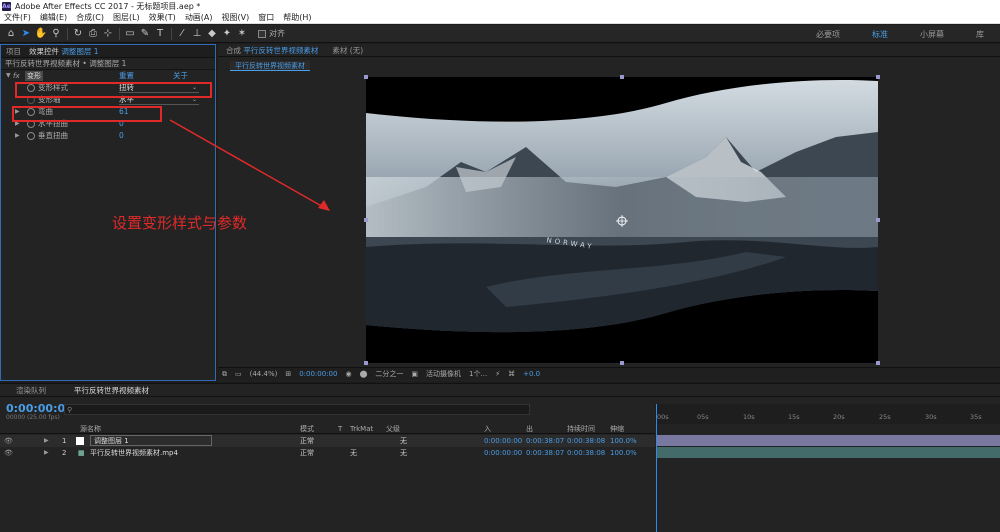 Image resolution: width=1000 pixels, height=532 pixels. What do you see at coordinates (93, 34) in the screenshot?
I see `camera-tool-icon: ⎙` at bounding box center [93, 34].